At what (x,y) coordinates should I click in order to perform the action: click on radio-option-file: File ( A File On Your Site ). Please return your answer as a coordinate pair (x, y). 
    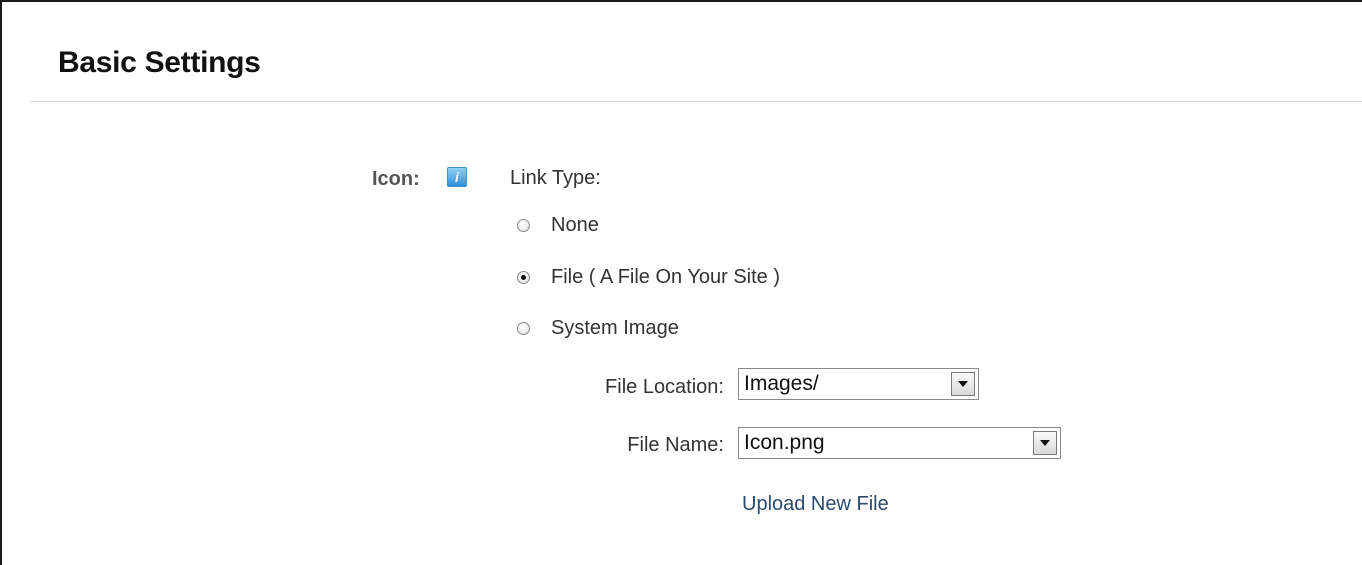
    Looking at the image, I should click on (648, 277).